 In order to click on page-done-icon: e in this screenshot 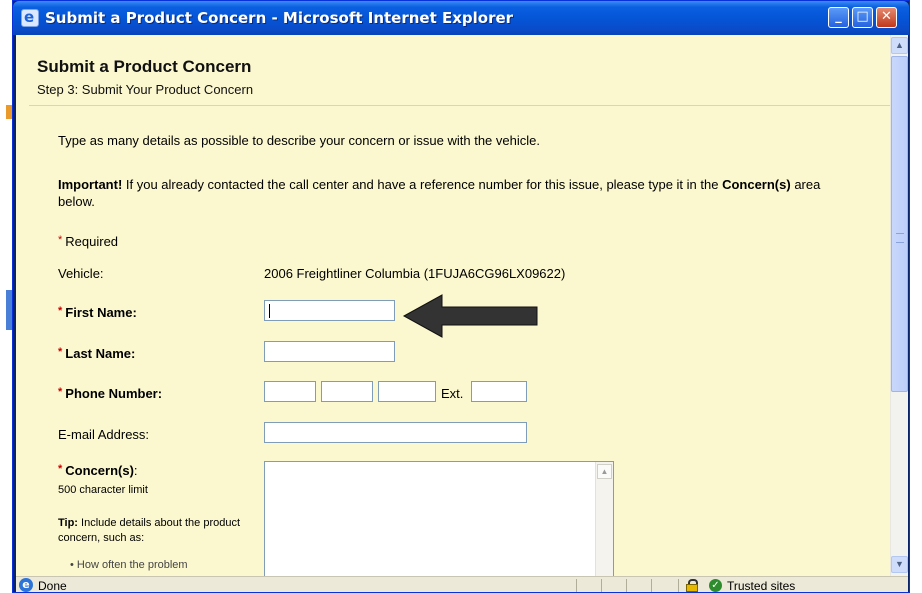, I will do `click(26, 585)`.